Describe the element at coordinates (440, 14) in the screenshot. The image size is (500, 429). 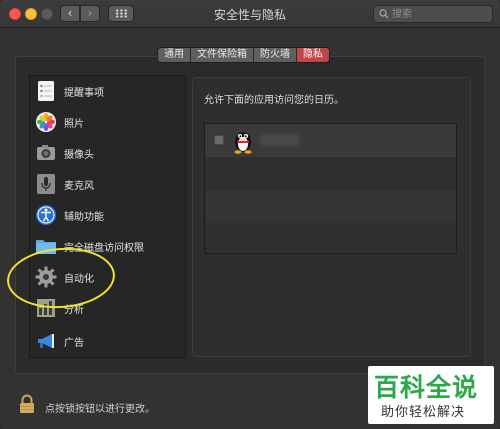
I see `search-input` at that location.